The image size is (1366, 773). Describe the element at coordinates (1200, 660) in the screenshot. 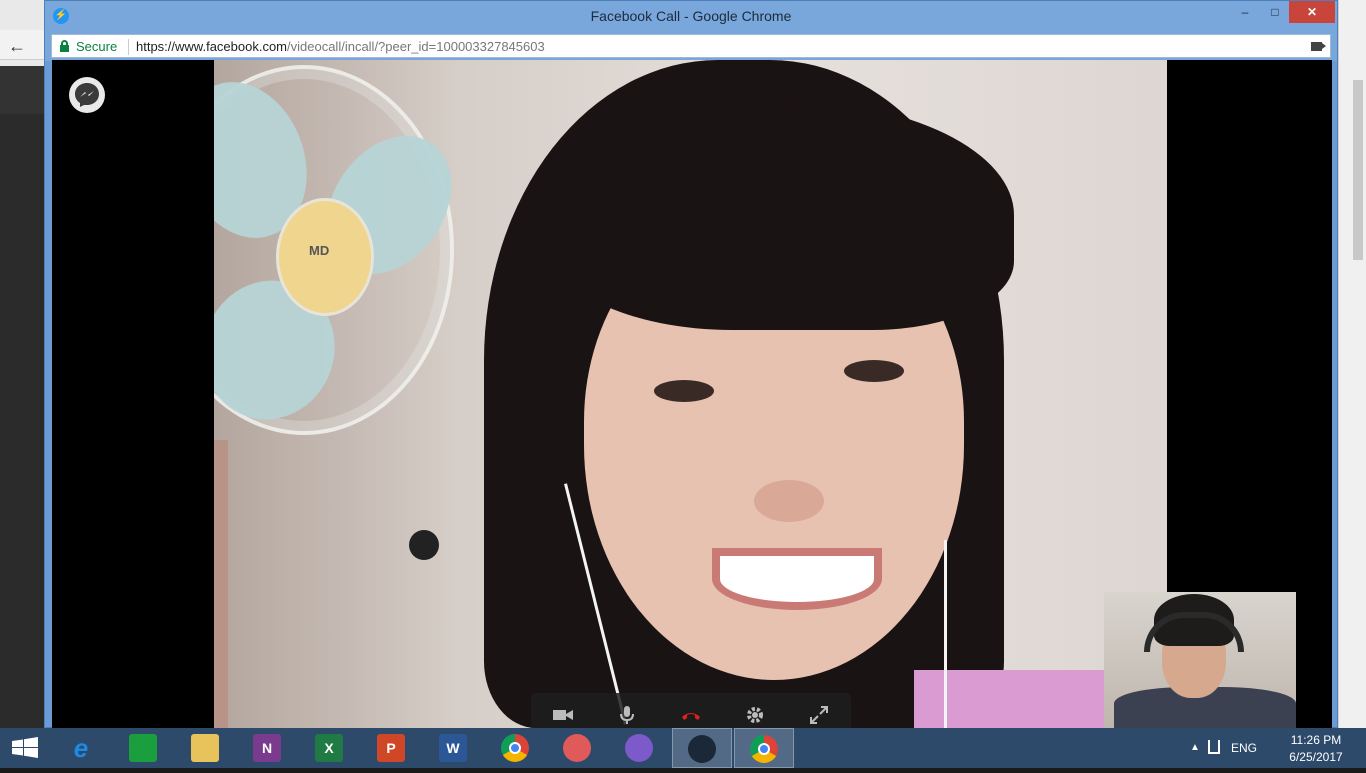

I see `self-preview-video` at that location.